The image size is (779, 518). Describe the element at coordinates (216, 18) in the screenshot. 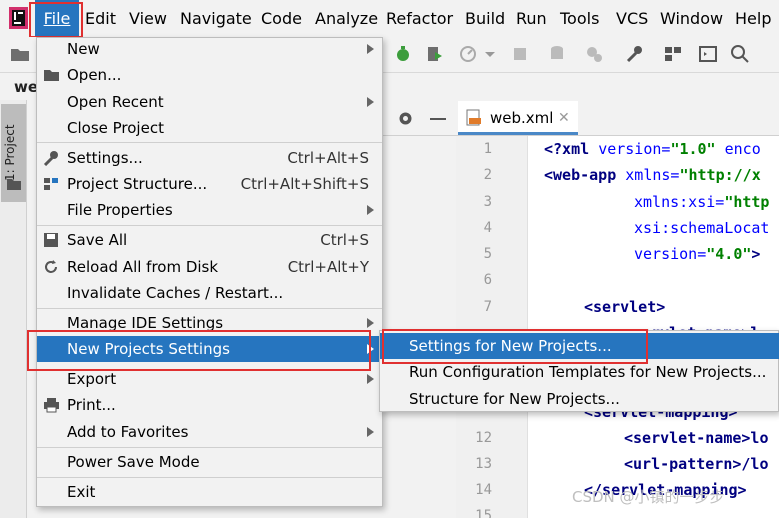

I see `menu-navigate: Navigate` at that location.